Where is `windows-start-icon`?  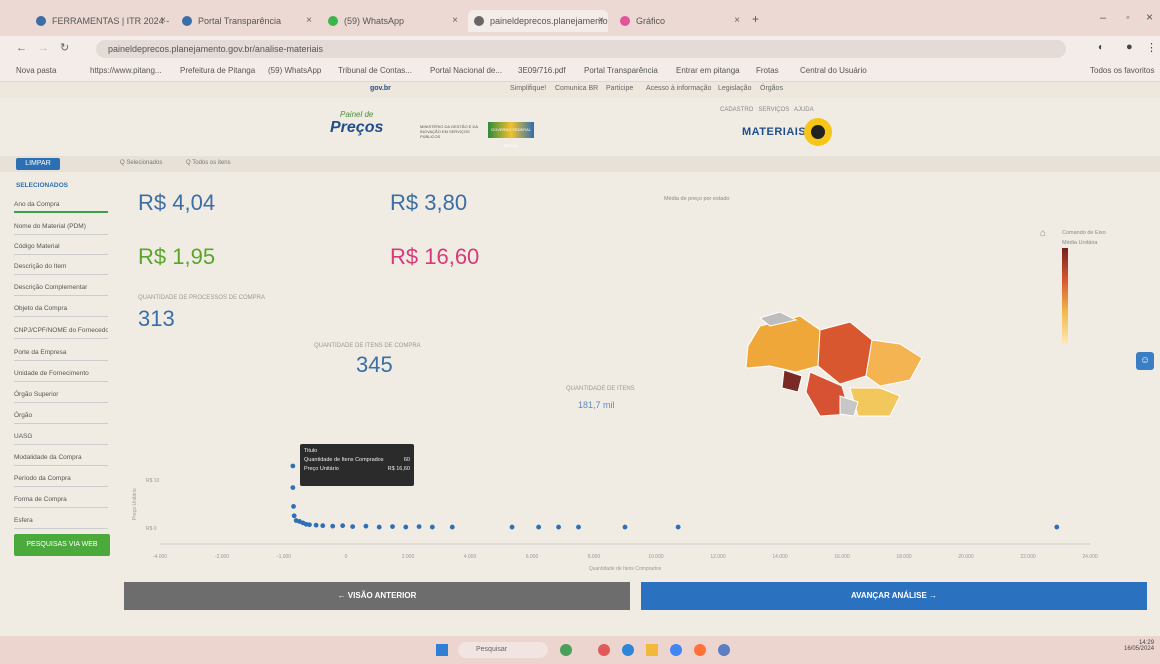 windows-start-icon is located at coordinates (442, 650).